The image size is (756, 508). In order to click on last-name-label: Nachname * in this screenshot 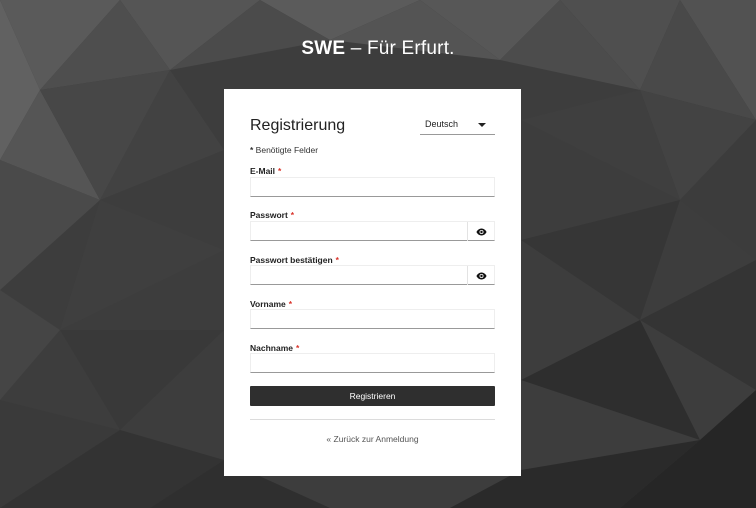, I will do `click(274, 348)`.